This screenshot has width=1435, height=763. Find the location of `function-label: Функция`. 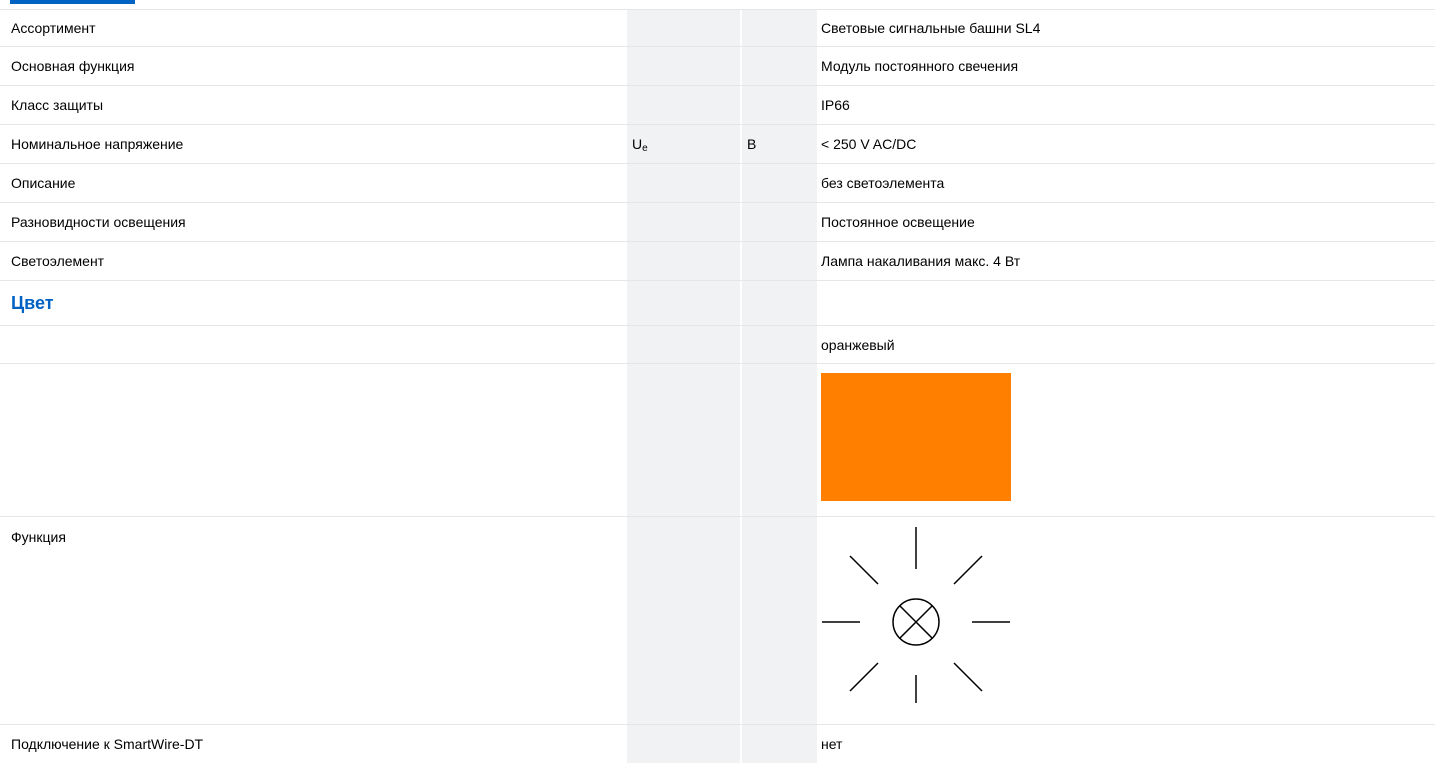

function-label: Функция is located at coordinates (38, 537).